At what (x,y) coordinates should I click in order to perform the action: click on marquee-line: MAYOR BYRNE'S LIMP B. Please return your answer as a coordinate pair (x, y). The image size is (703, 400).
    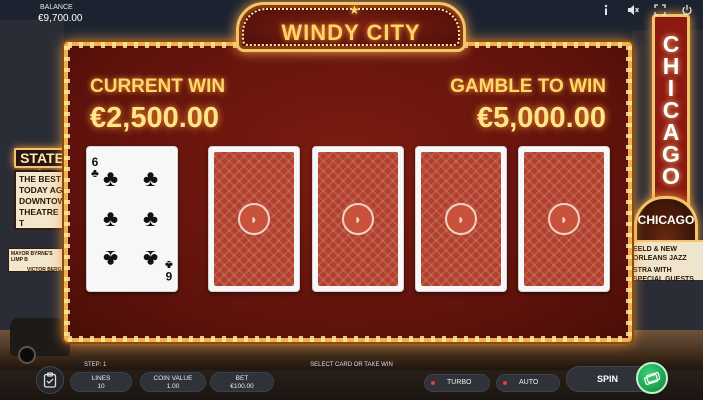
    Looking at the image, I should click on (32, 257).